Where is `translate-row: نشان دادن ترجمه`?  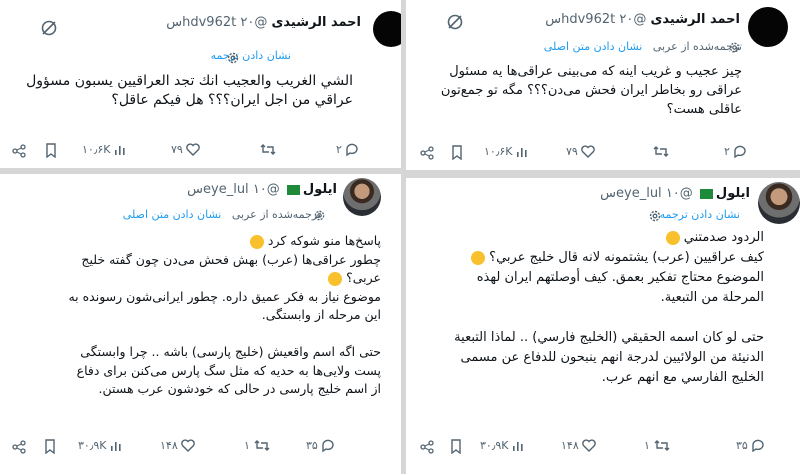
translate-row: نشان دادن ترجمه is located at coordinates (700, 214).